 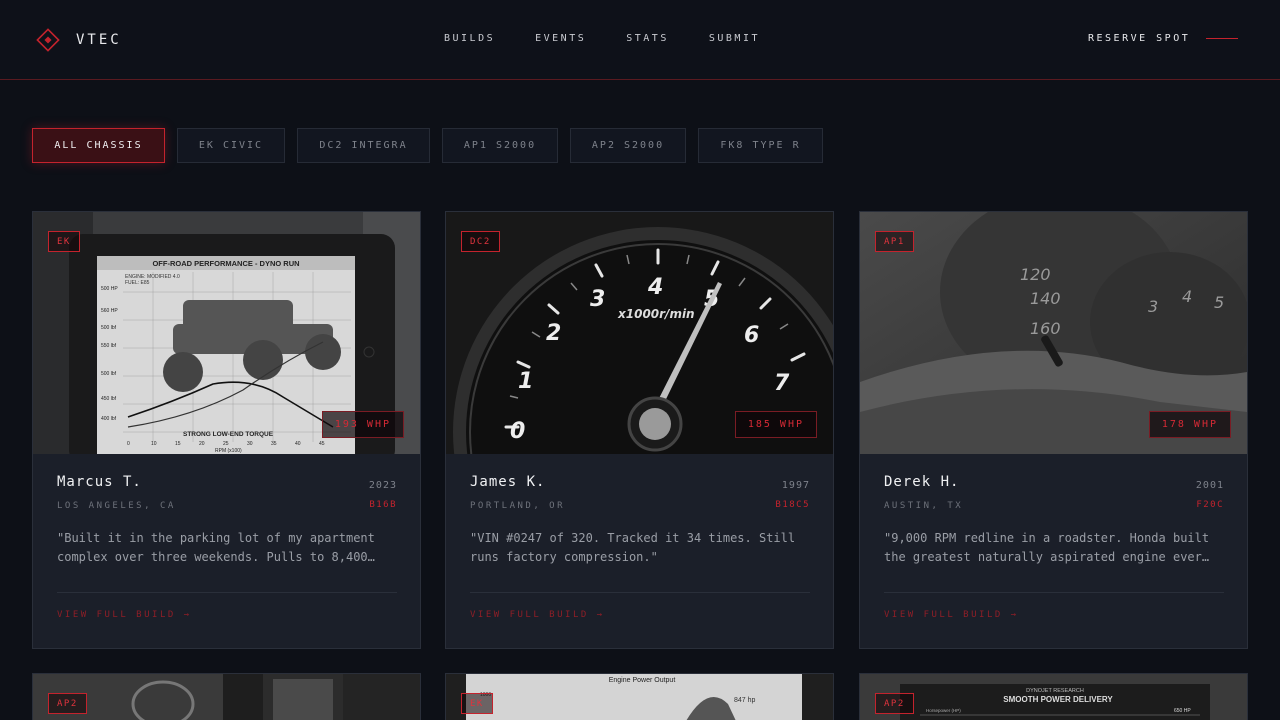 I want to click on y-tick: 560 HP, so click(x=109, y=311).